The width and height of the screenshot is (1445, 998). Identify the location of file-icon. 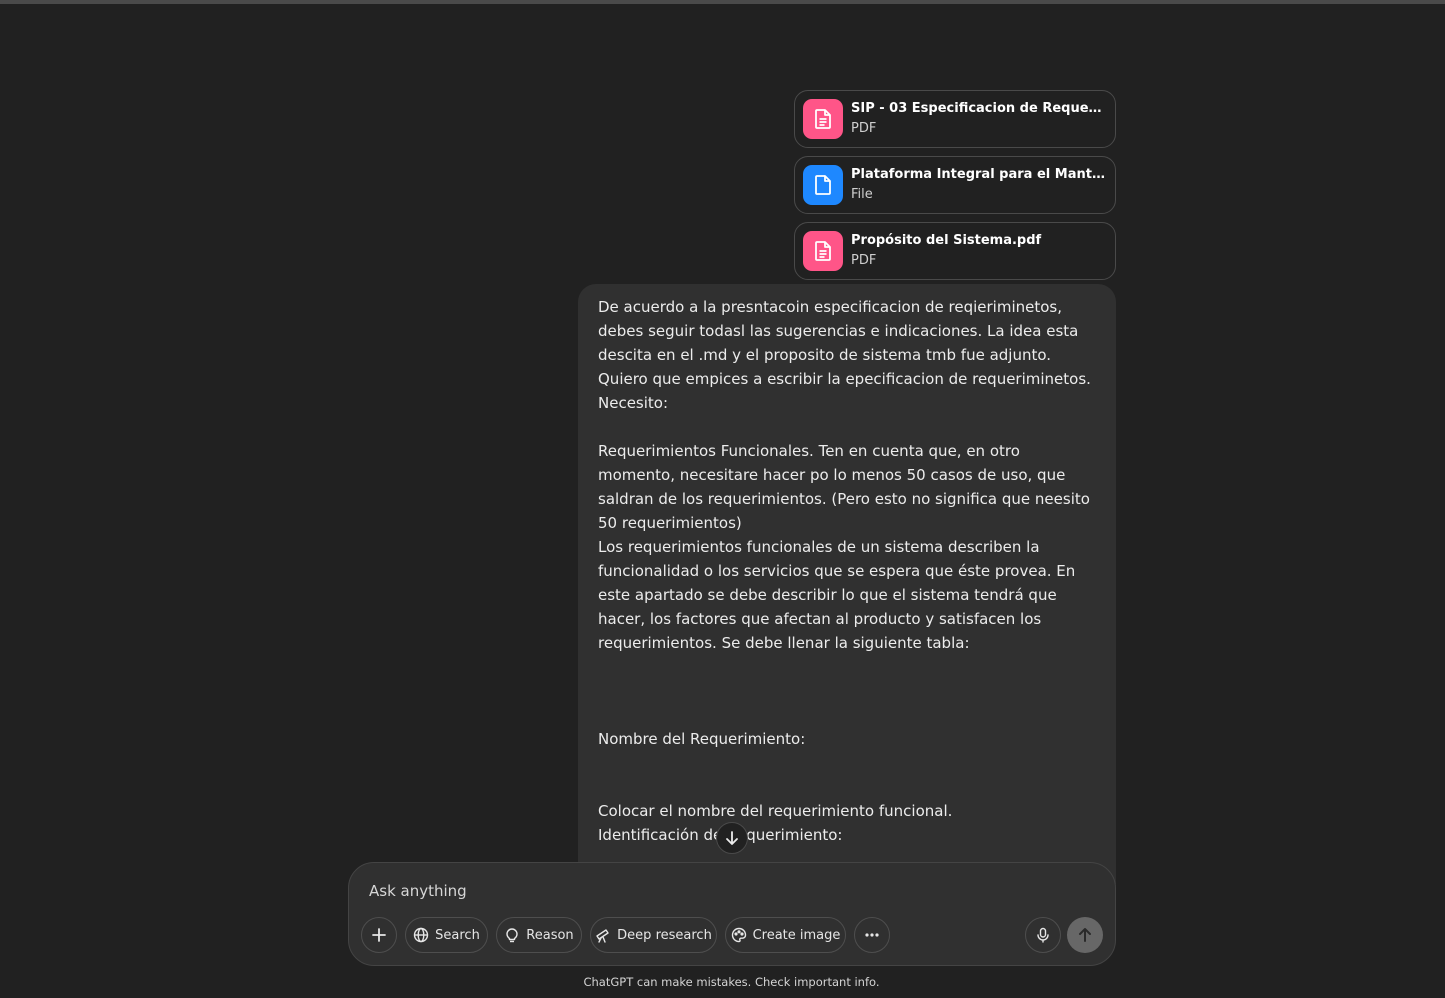
(823, 185).